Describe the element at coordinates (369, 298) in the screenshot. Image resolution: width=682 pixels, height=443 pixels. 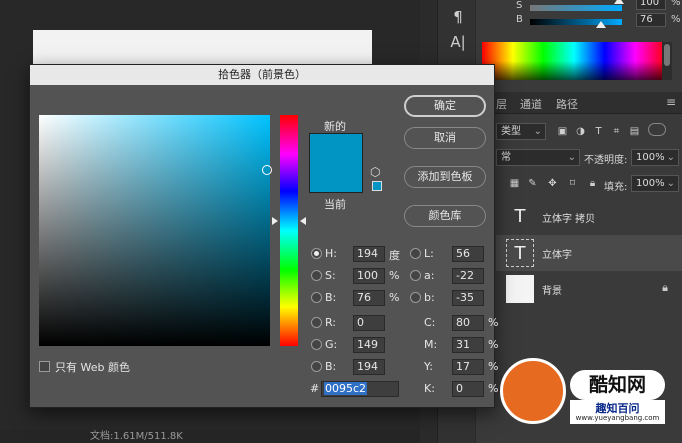
I see `b-input: 76` at that location.